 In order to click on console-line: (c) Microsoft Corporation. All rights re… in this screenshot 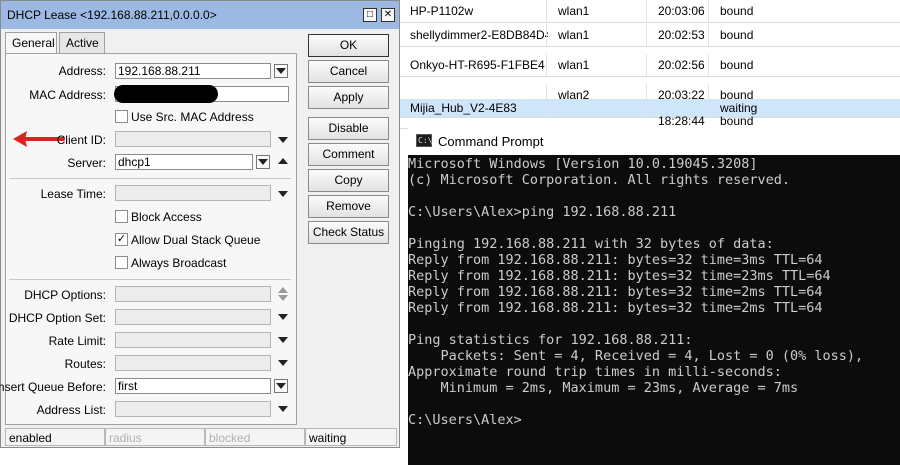, I will do `click(599, 180)`.